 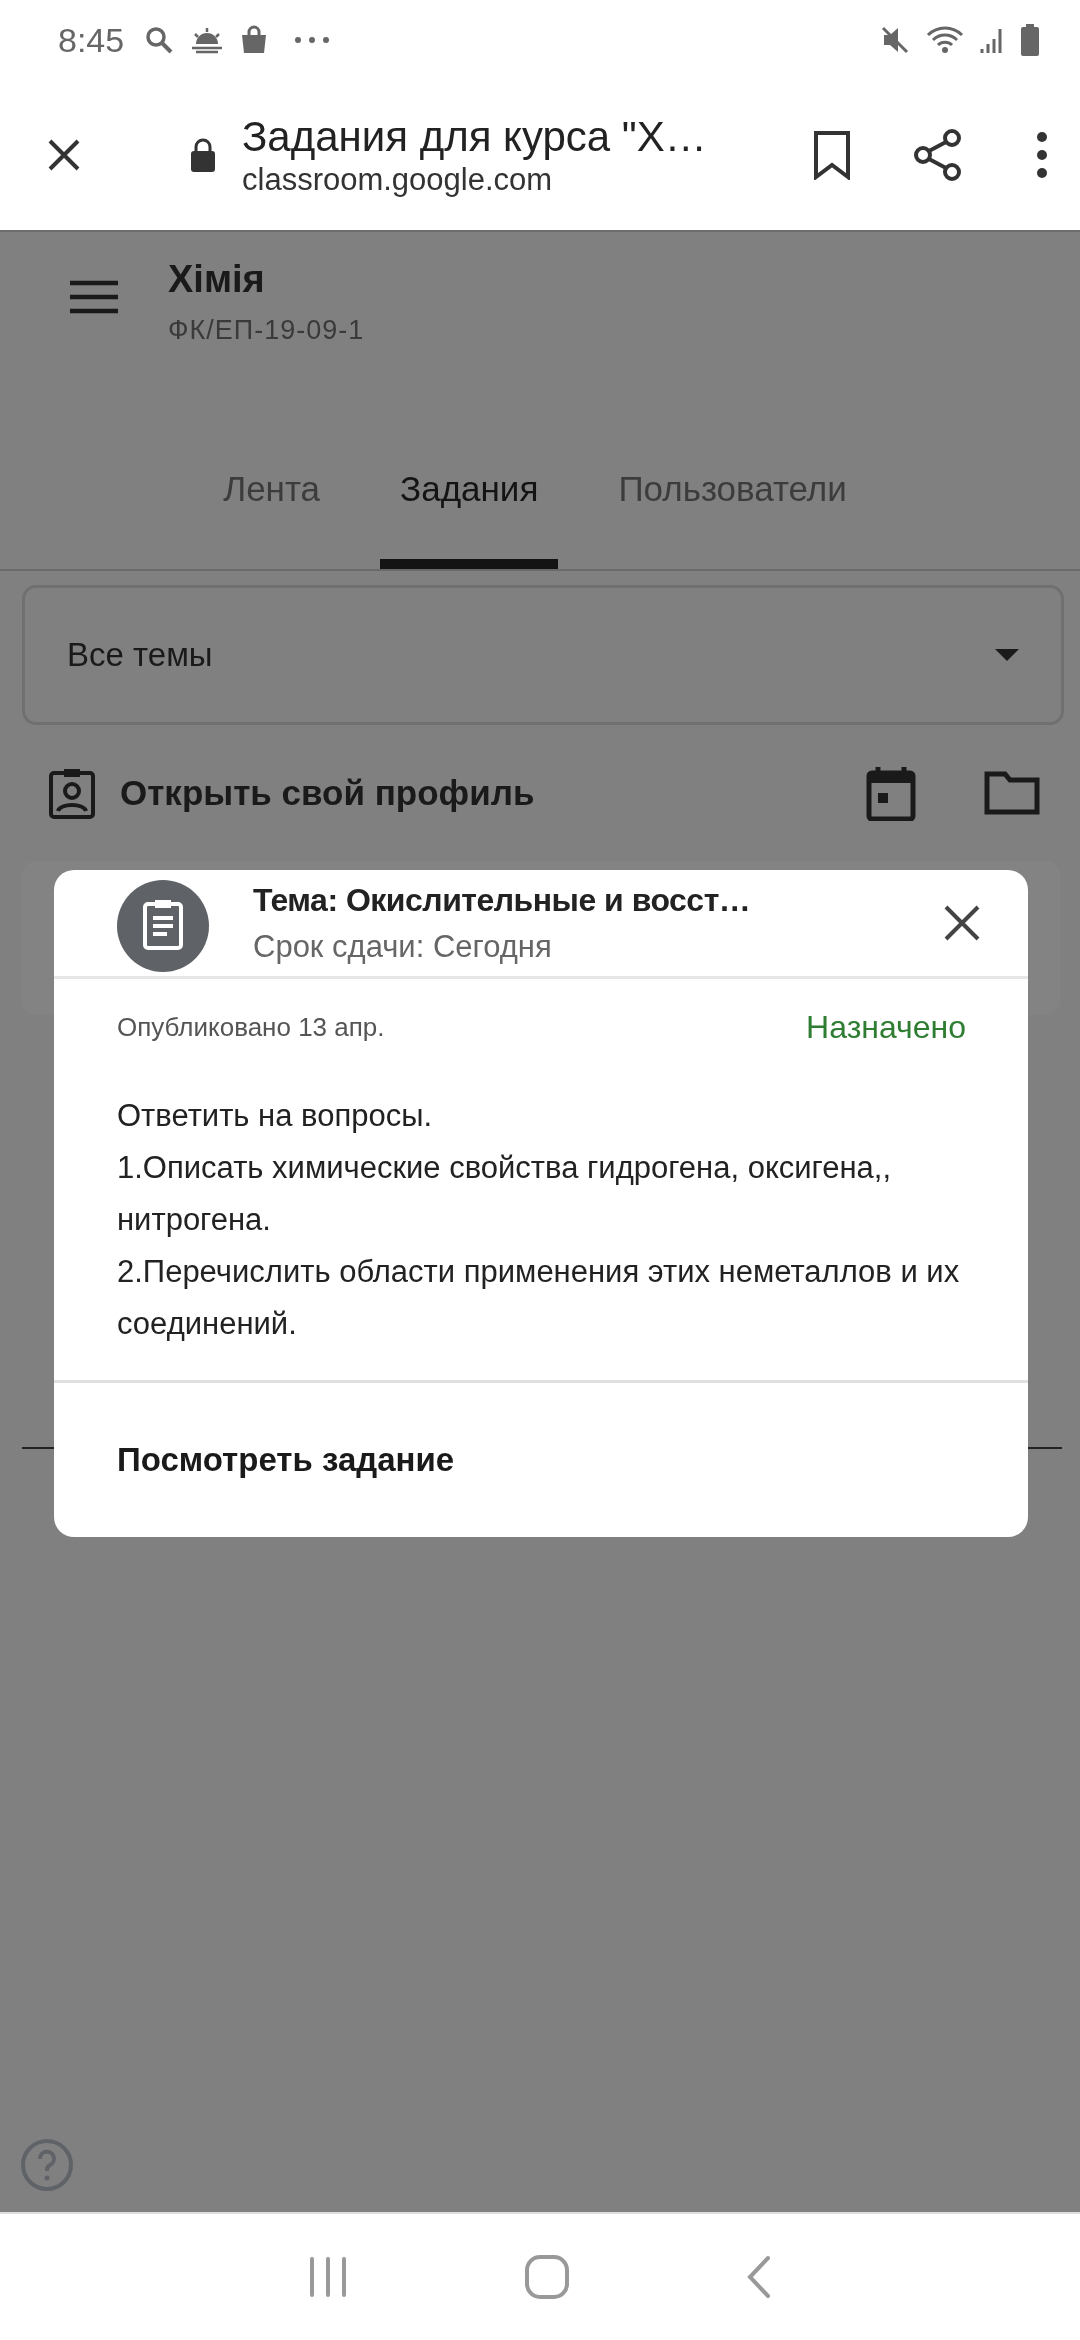 What do you see at coordinates (758, 2277) in the screenshot?
I see `back-icon` at bounding box center [758, 2277].